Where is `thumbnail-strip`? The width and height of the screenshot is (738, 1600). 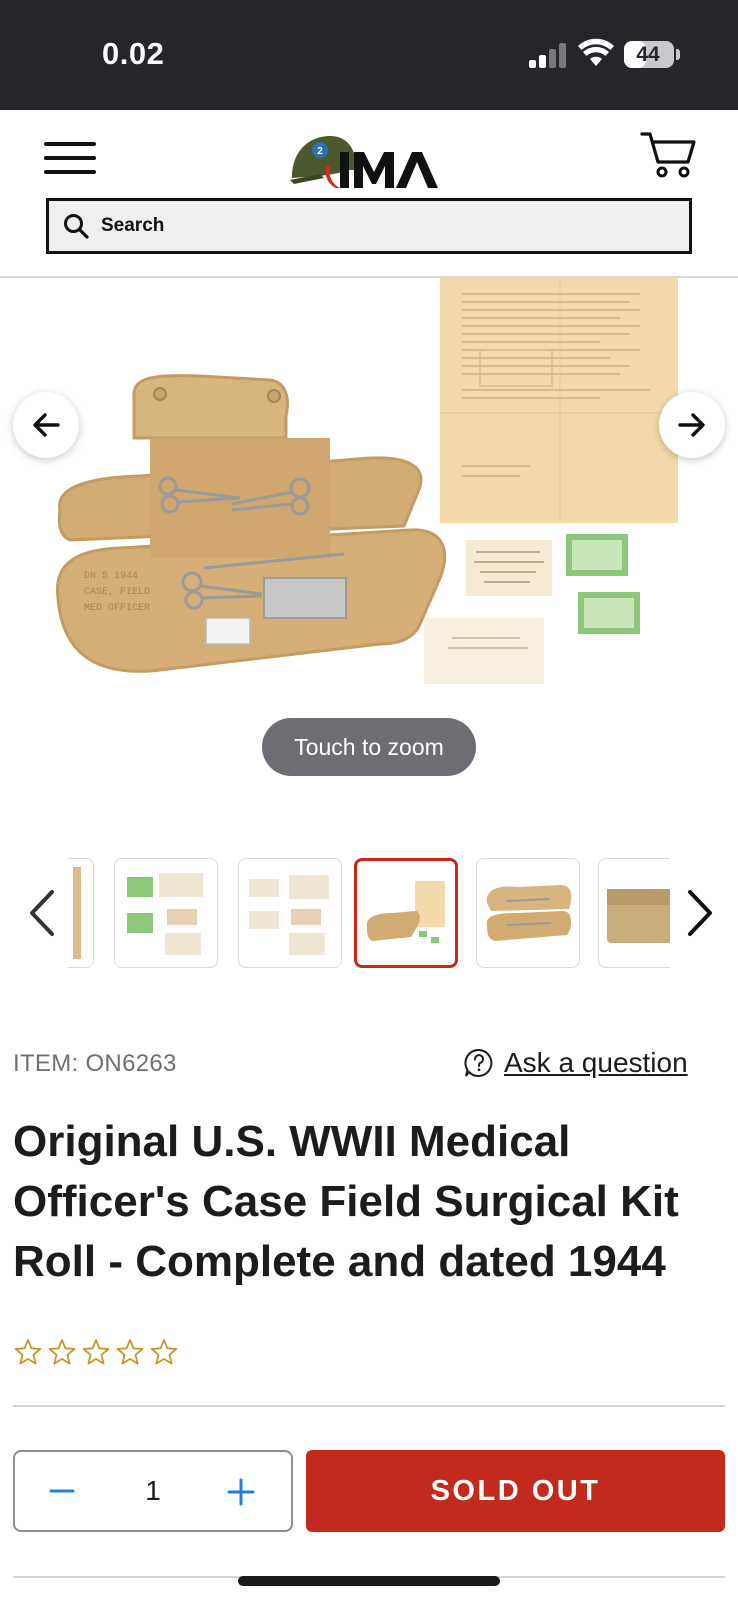
thumbnail-strip is located at coordinates (369, 914).